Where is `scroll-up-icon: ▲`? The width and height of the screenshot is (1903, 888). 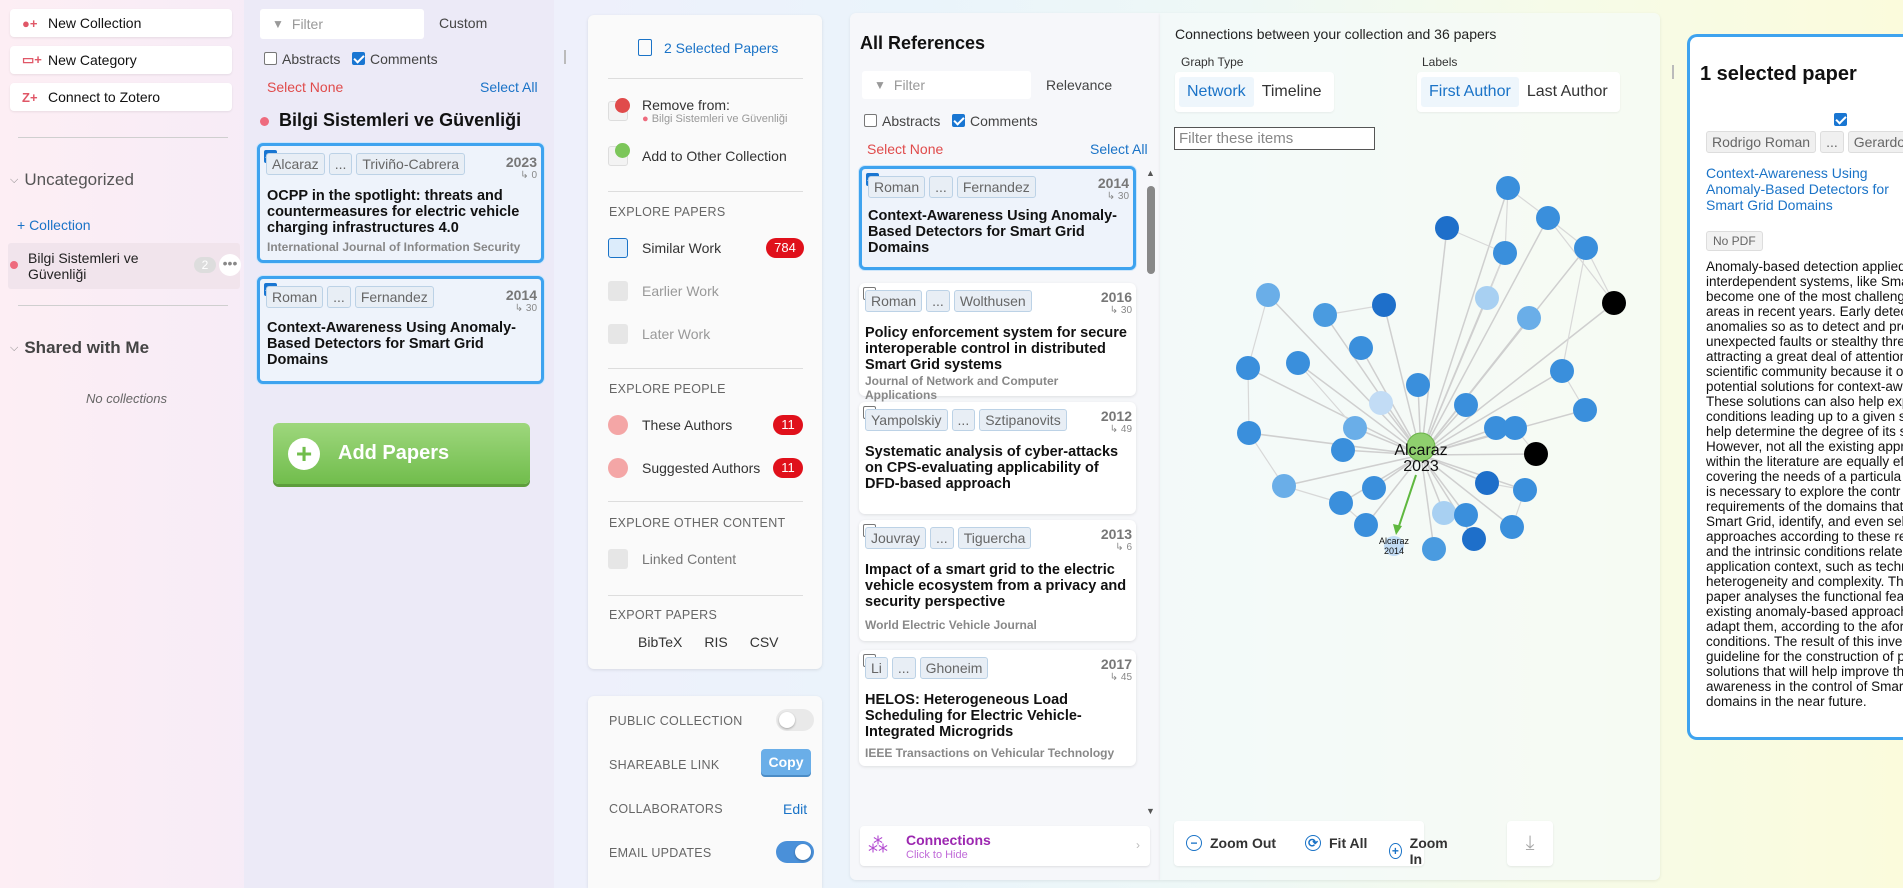
scroll-up-icon: ▲ is located at coordinates (1150, 173).